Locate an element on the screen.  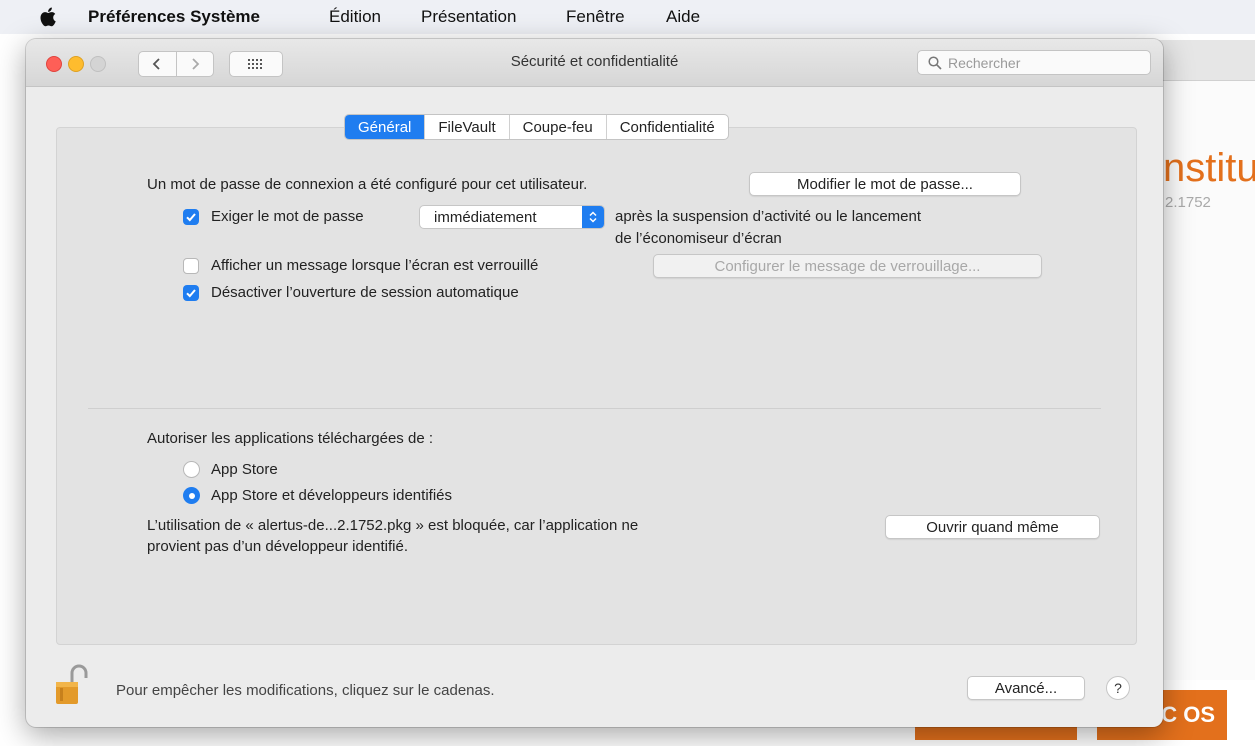
radio-app-store-identified is located at coordinates (191, 495).